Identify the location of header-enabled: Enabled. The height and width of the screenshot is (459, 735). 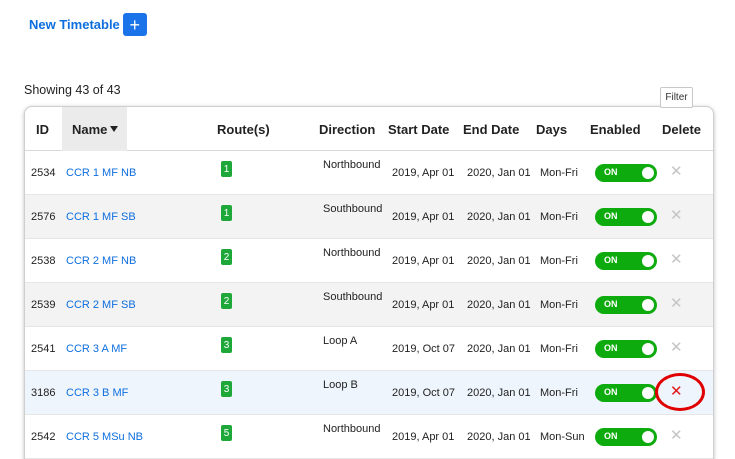
(615, 129).